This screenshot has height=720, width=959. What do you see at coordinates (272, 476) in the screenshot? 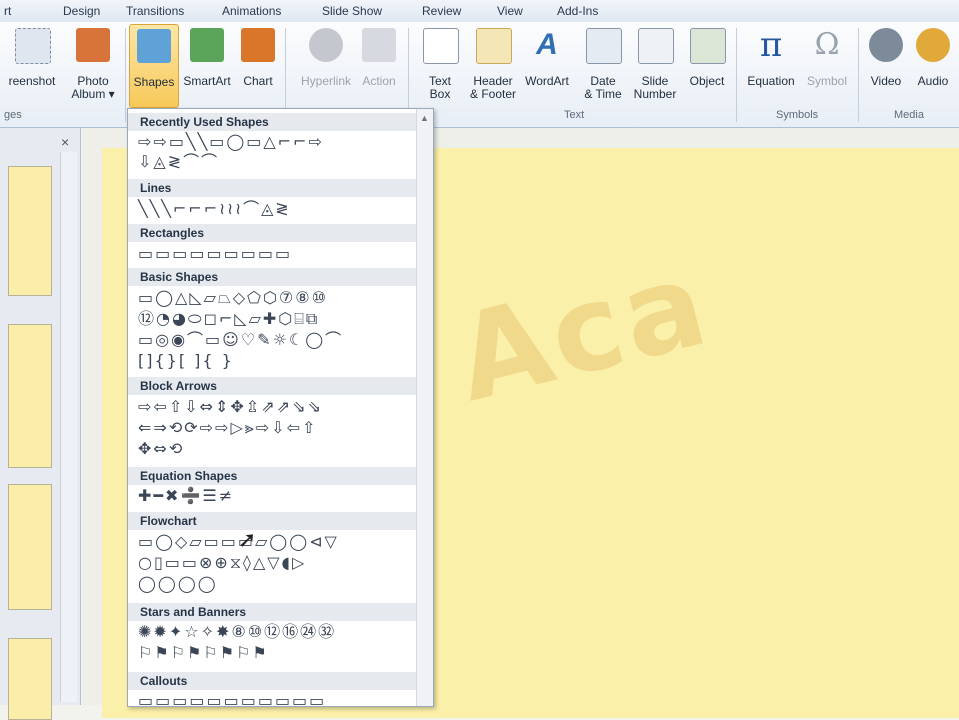
I see `category-equation-shapes: Equation Shapes` at bounding box center [272, 476].